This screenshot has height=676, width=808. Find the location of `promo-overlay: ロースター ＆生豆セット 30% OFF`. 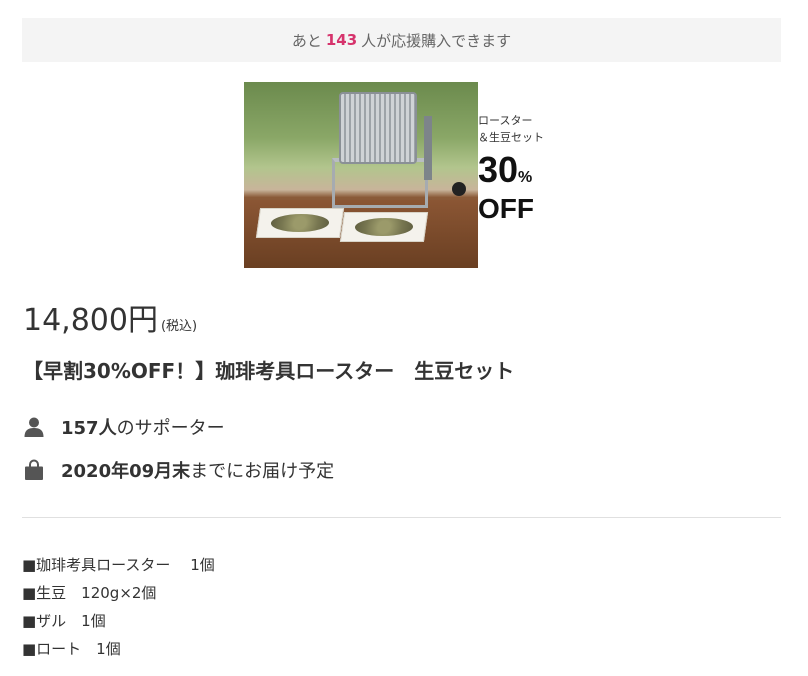

promo-overlay: ロースター ＆生豆セット 30% OFF is located at coordinates (523, 168).